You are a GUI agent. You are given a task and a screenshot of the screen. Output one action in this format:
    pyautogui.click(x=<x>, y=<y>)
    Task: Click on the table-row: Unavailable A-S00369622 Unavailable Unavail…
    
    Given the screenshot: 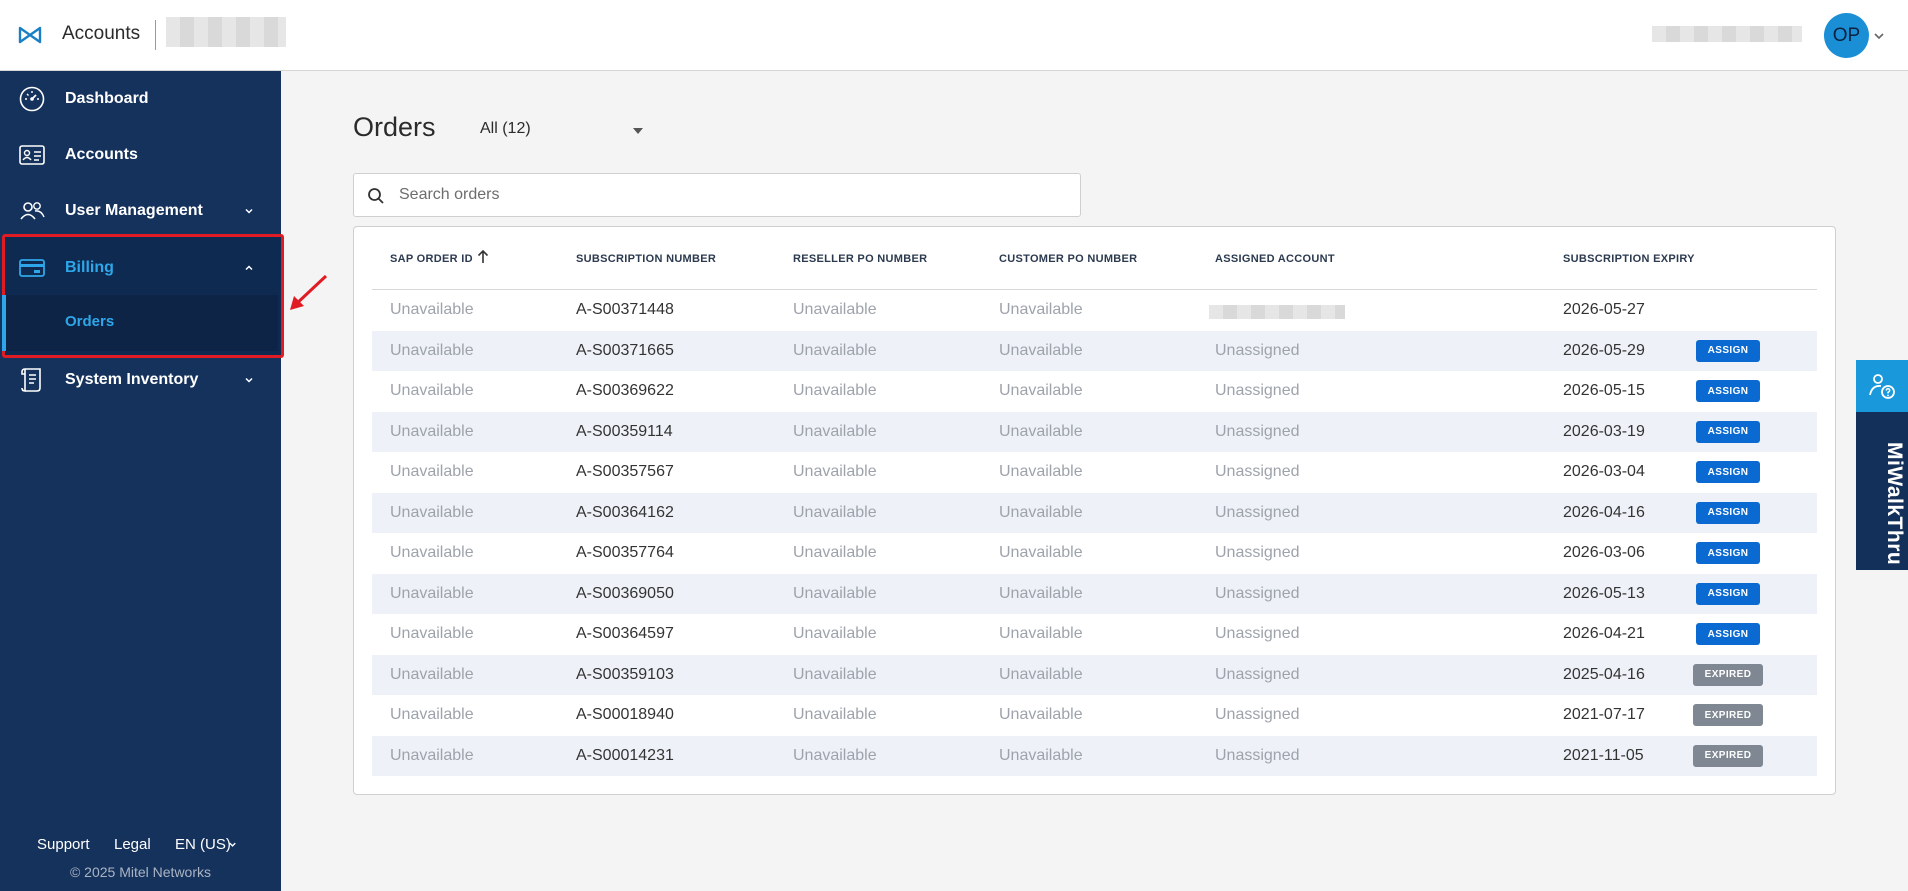 What is the action you would take?
    pyautogui.click(x=1094, y=391)
    